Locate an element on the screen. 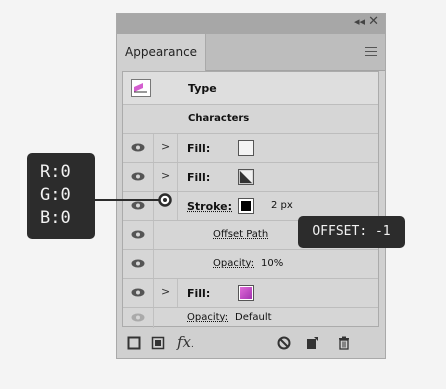 The width and height of the screenshot is (446, 389). rgb-g-value: G:0 is located at coordinates (55, 195).